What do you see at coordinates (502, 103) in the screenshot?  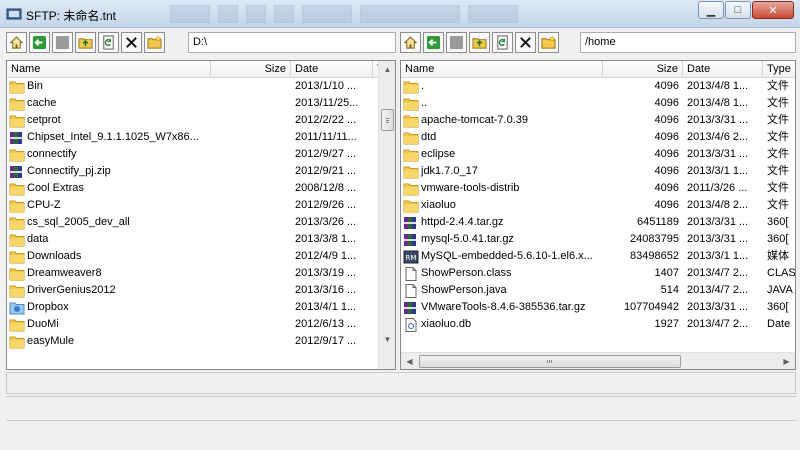 I see `file-name-cell: ..` at bounding box center [502, 103].